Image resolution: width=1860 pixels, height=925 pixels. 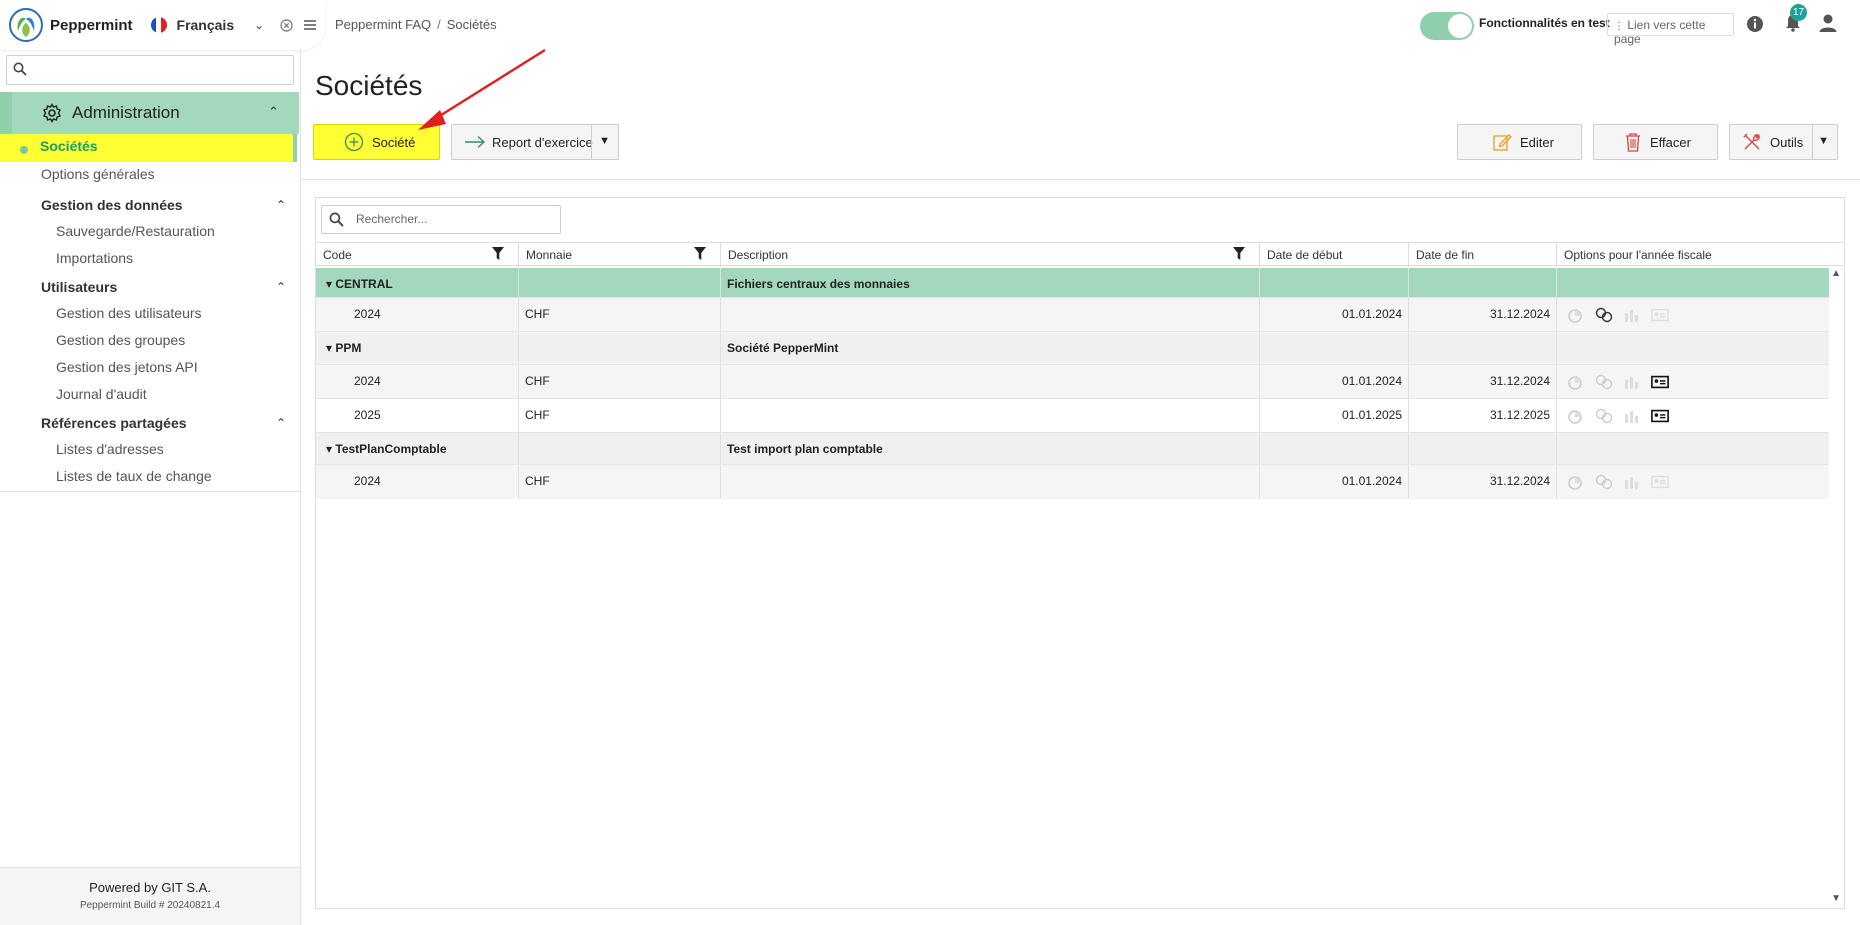 What do you see at coordinates (158, 25) in the screenshot?
I see `french-flag-icon` at bounding box center [158, 25].